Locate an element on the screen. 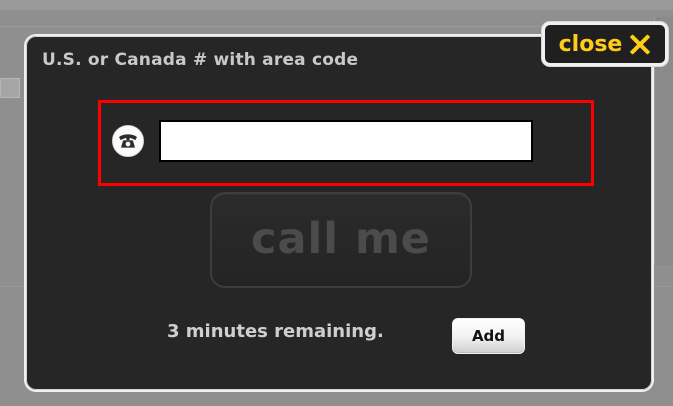 The width and height of the screenshot is (673, 406). phone-icon is located at coordinates (128, 141).